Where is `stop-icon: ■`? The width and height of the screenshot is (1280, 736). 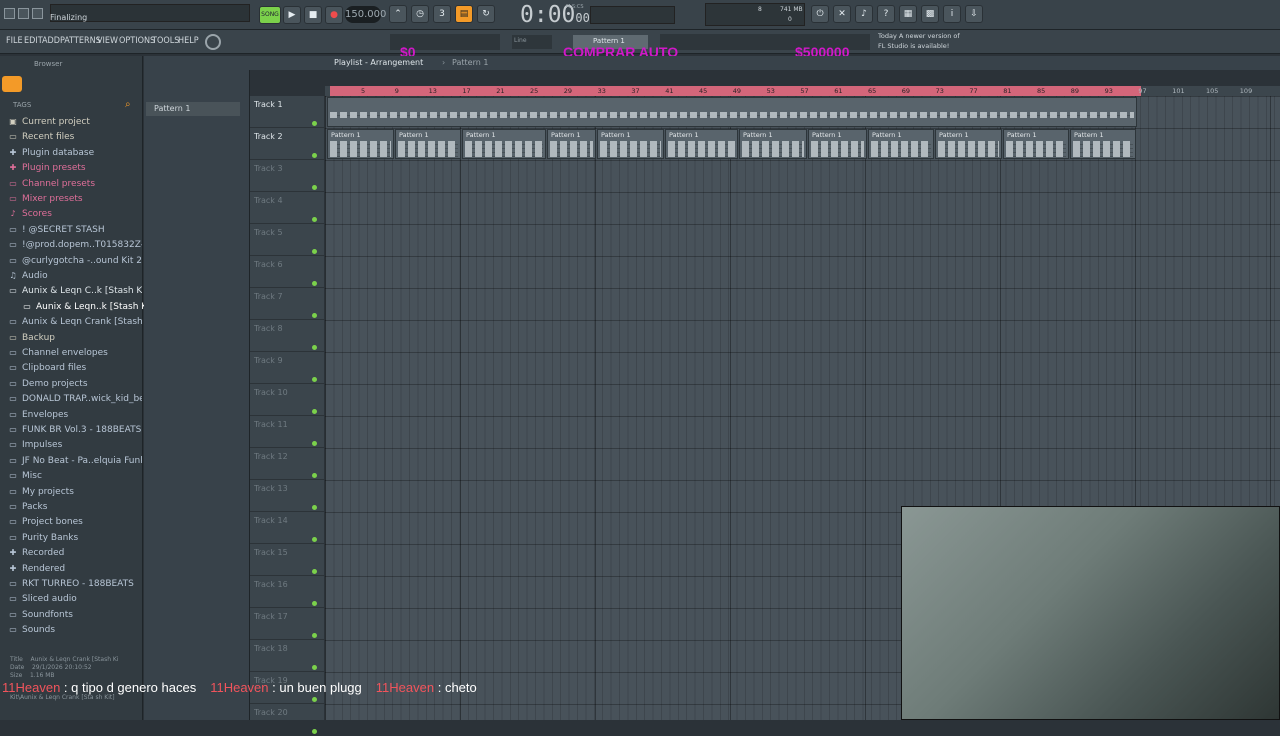
stop-icon: ■ is located at coordinates (313, 15).